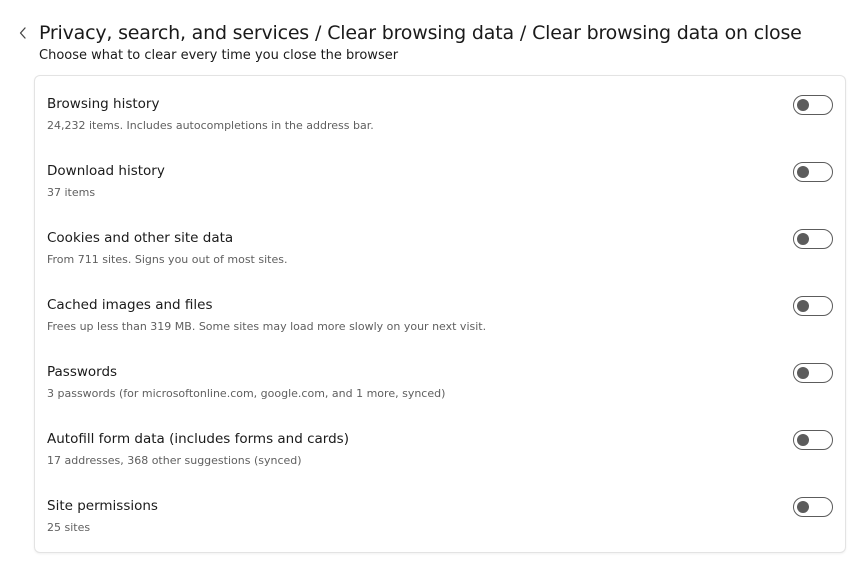  I want to click on setting-title: Cached images and files, so click(130, 305).